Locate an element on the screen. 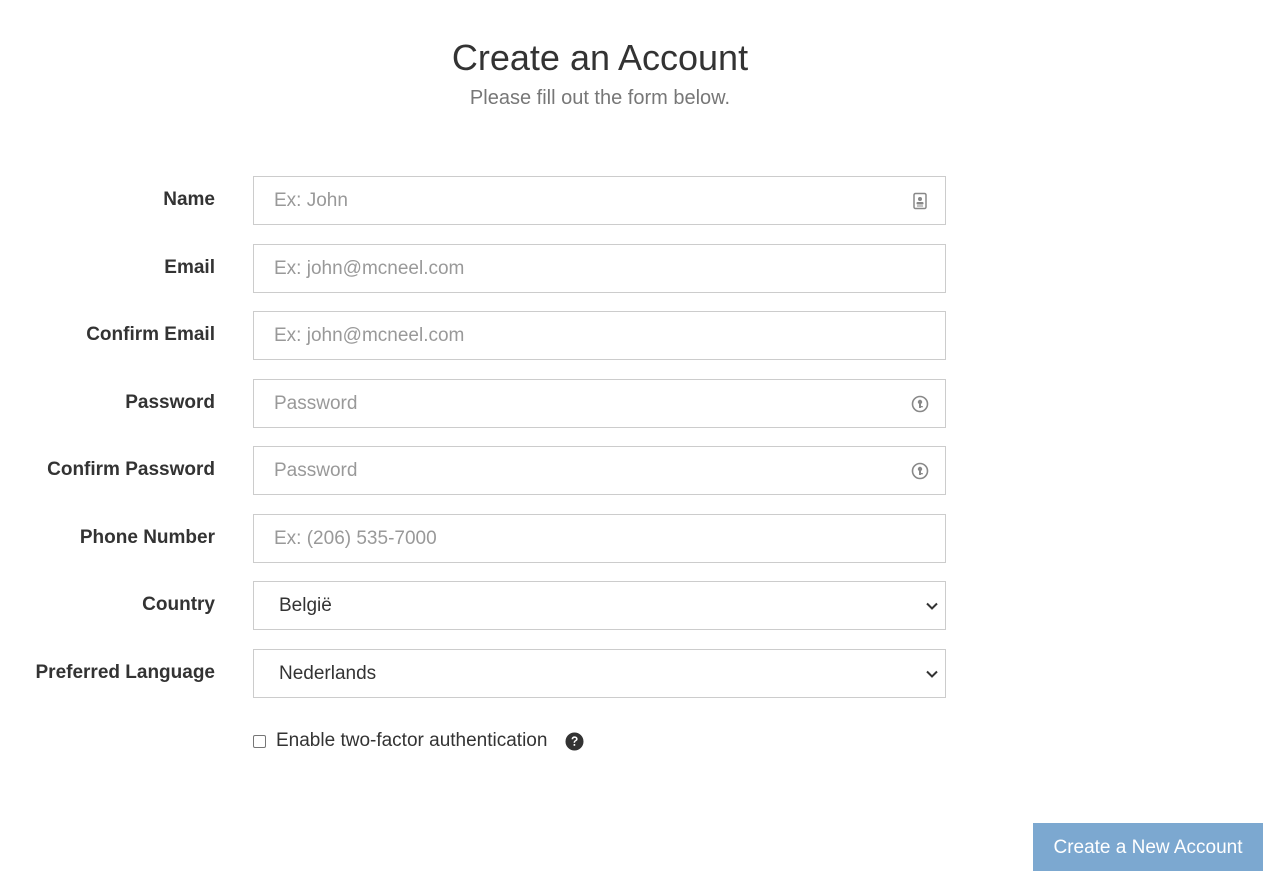 Image resolution: width=1268 pixels, height=878 pixels. phone-input is located at coordinates (599, 538).